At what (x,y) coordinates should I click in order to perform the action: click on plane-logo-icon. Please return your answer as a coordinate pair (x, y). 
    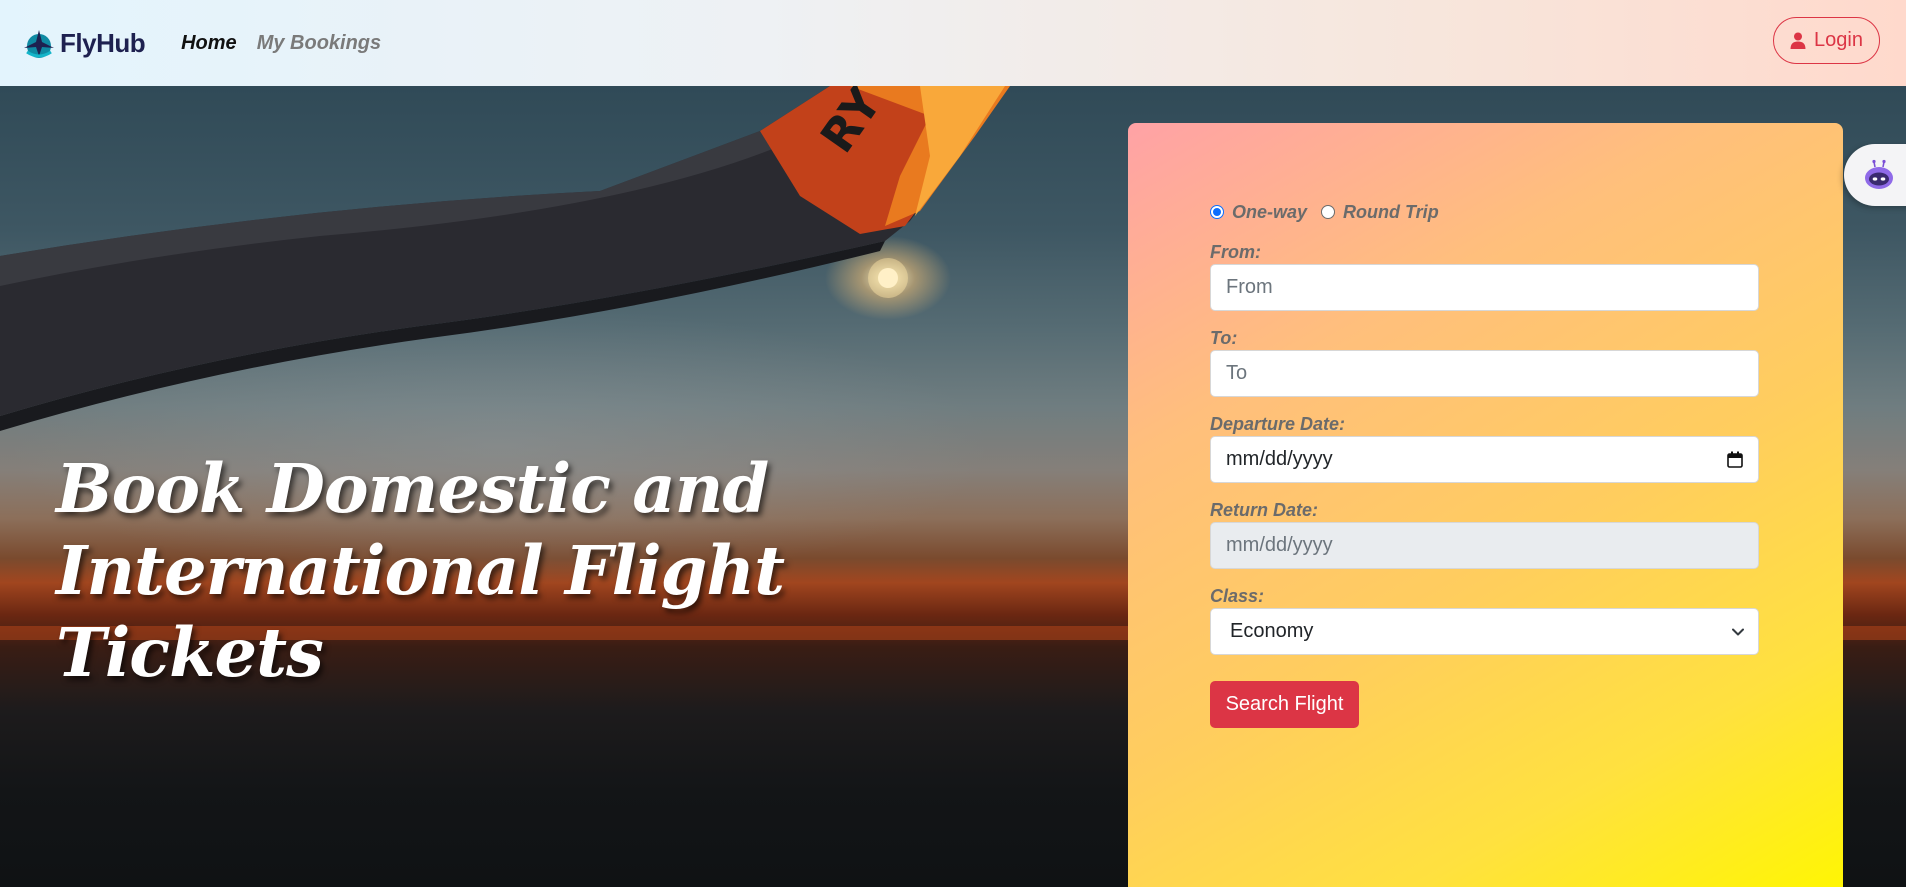
    Looking at the image, I should click on (39, 44).